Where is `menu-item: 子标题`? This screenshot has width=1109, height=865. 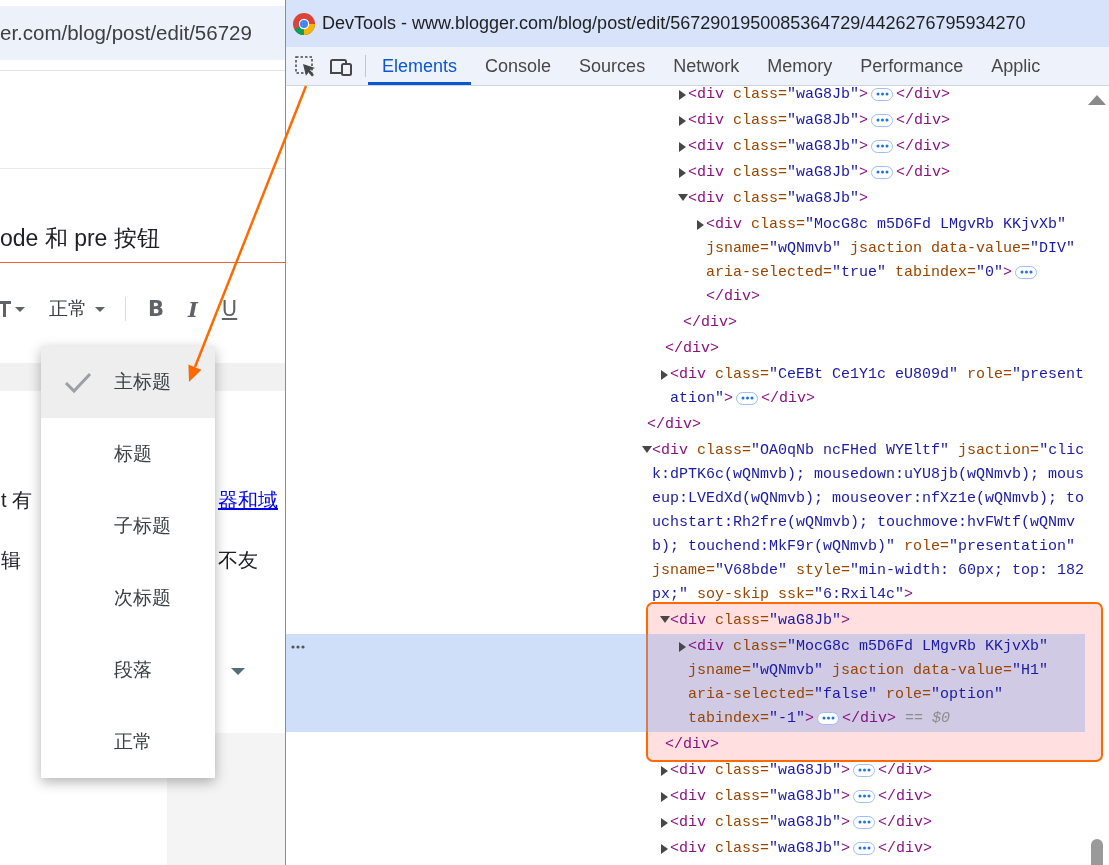
menu-item: 子标题 is located at coordinates (128, 526).